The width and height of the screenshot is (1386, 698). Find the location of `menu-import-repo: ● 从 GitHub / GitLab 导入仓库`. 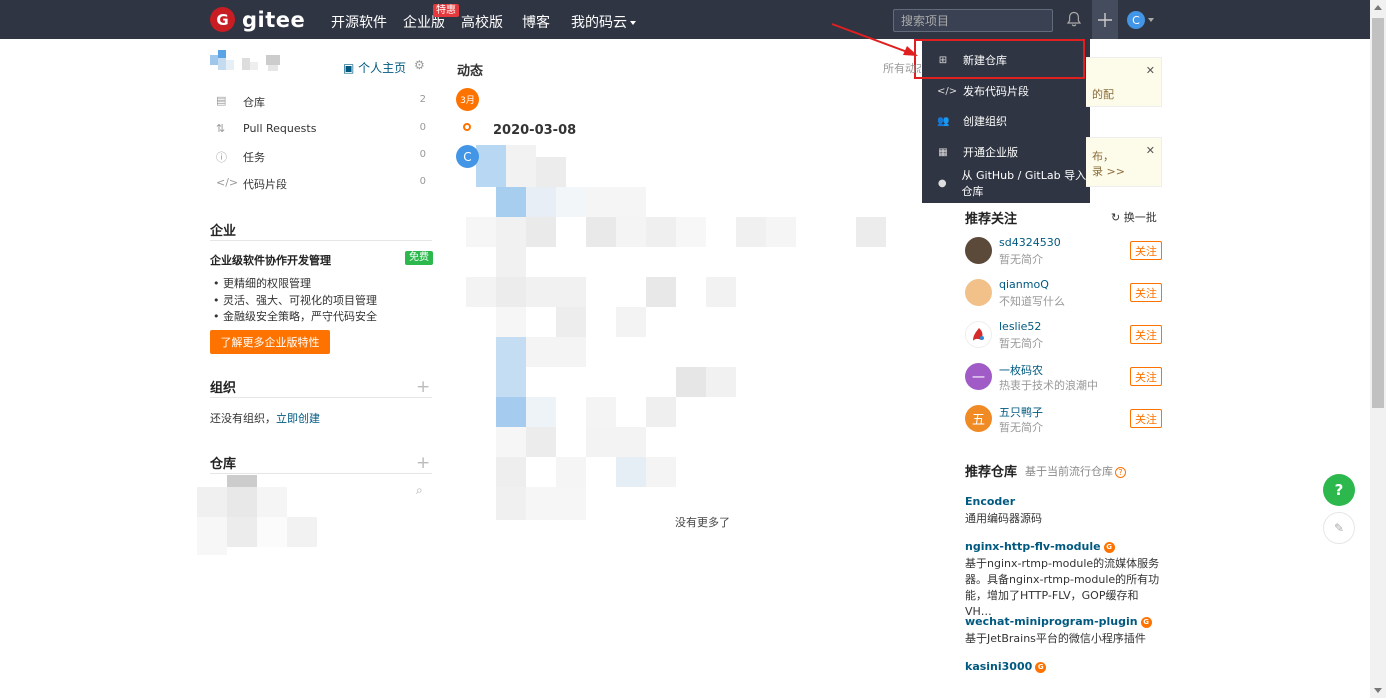

menu-import-repo: ● 从 GitHub / GitLab 导入仓库 is located at coordinates (1006, 183).